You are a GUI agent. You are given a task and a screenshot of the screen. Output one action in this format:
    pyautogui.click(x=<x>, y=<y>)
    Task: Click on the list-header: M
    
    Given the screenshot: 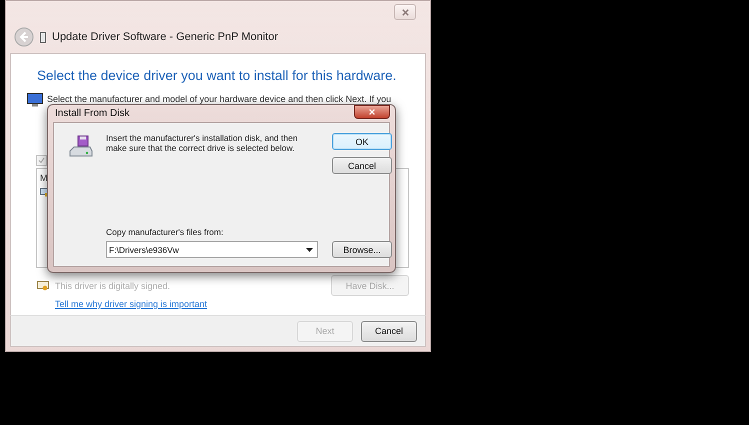 What is the action you would take?
    pyautogui.click(x=44, y=178)
    